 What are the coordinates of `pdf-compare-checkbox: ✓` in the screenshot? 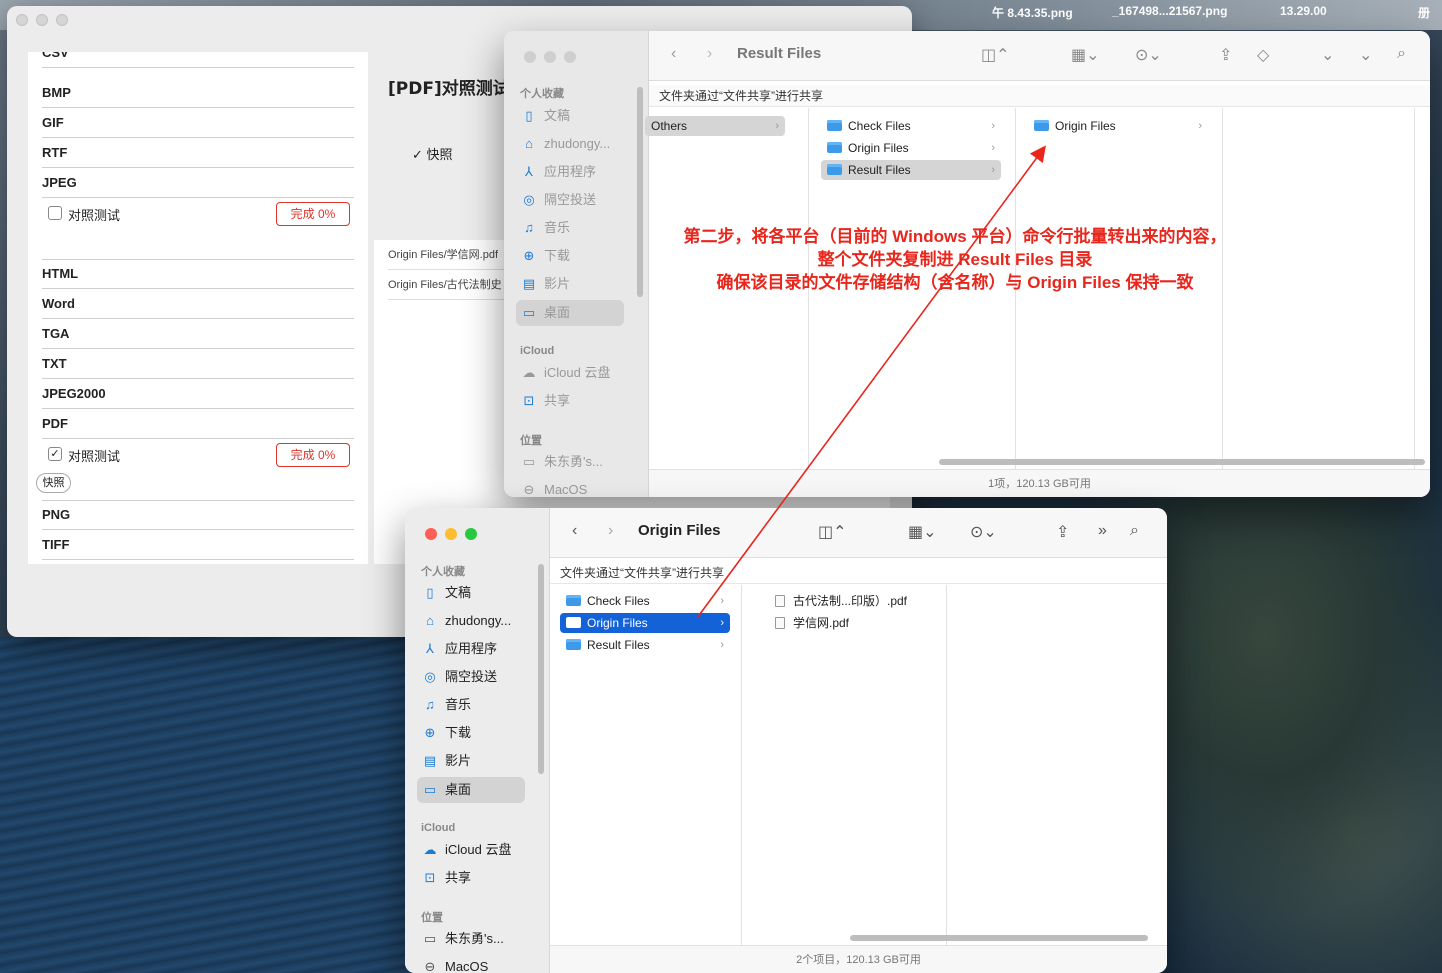 It's located at (55, 454).